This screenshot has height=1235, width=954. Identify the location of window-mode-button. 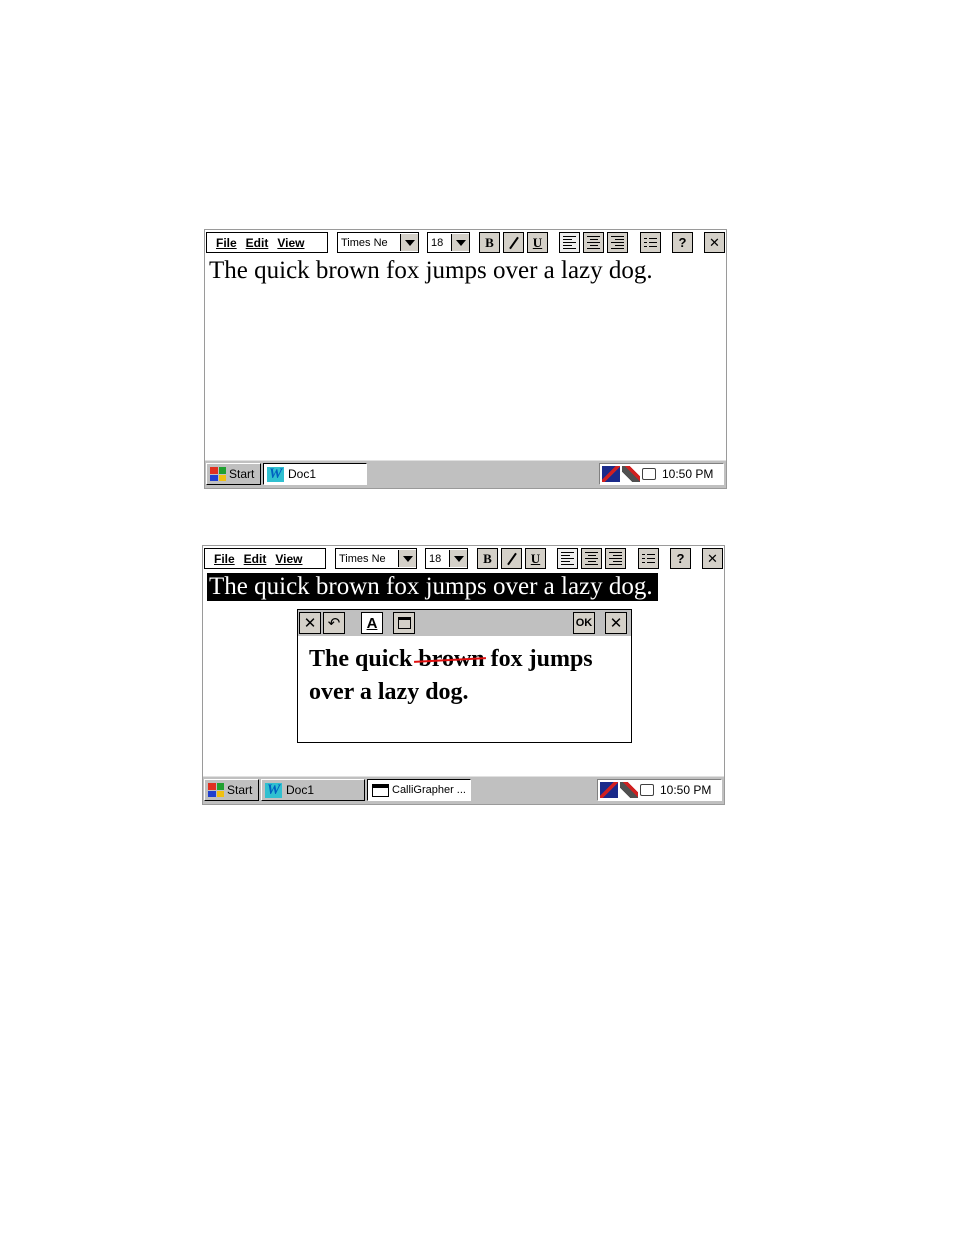
(404, 623).